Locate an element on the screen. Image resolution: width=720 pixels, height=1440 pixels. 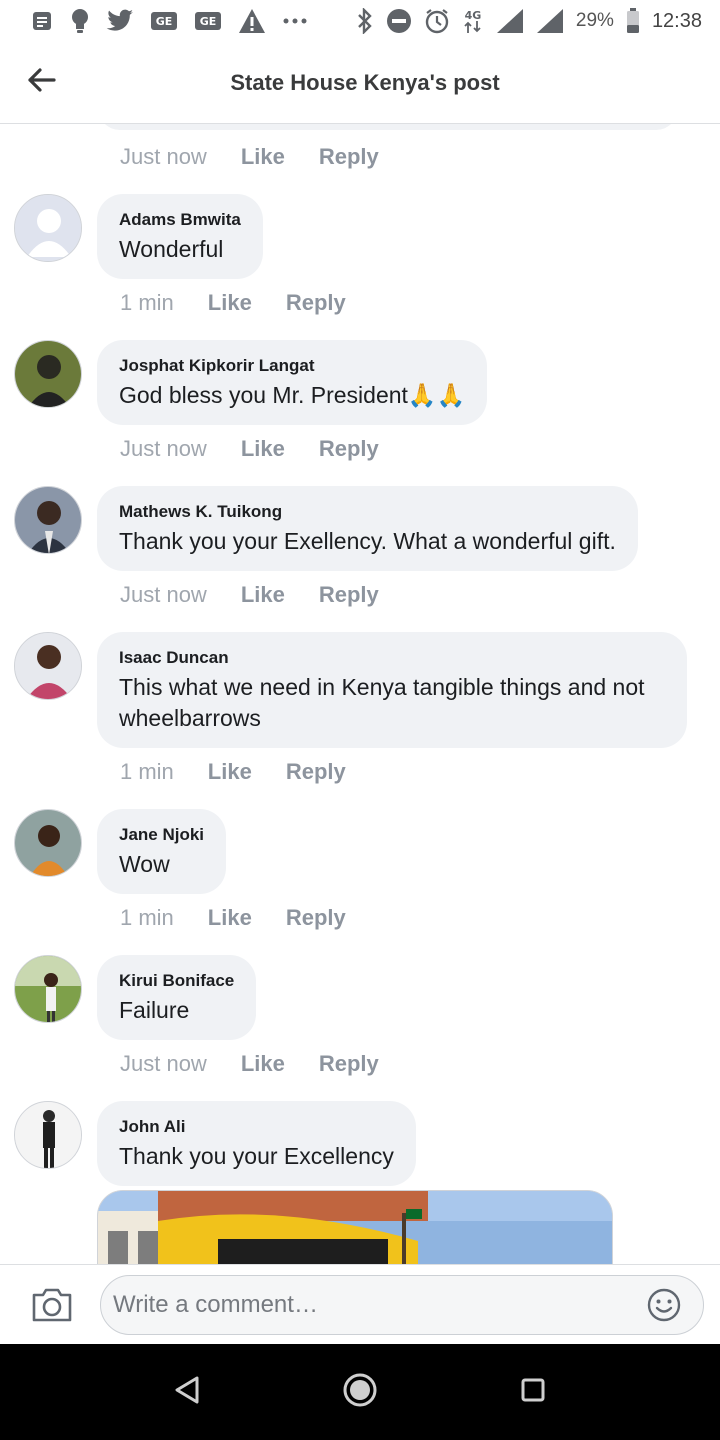
nav-back-button is located at coordinates (187, 1392).